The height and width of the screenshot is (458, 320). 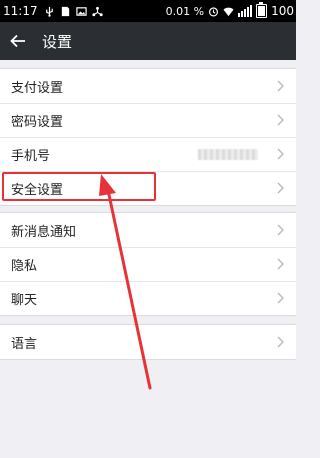 What do you see at coordinates (20, 11) in the screenshot?
I see `status-time: 11:17` at bounding box center [20, 11].